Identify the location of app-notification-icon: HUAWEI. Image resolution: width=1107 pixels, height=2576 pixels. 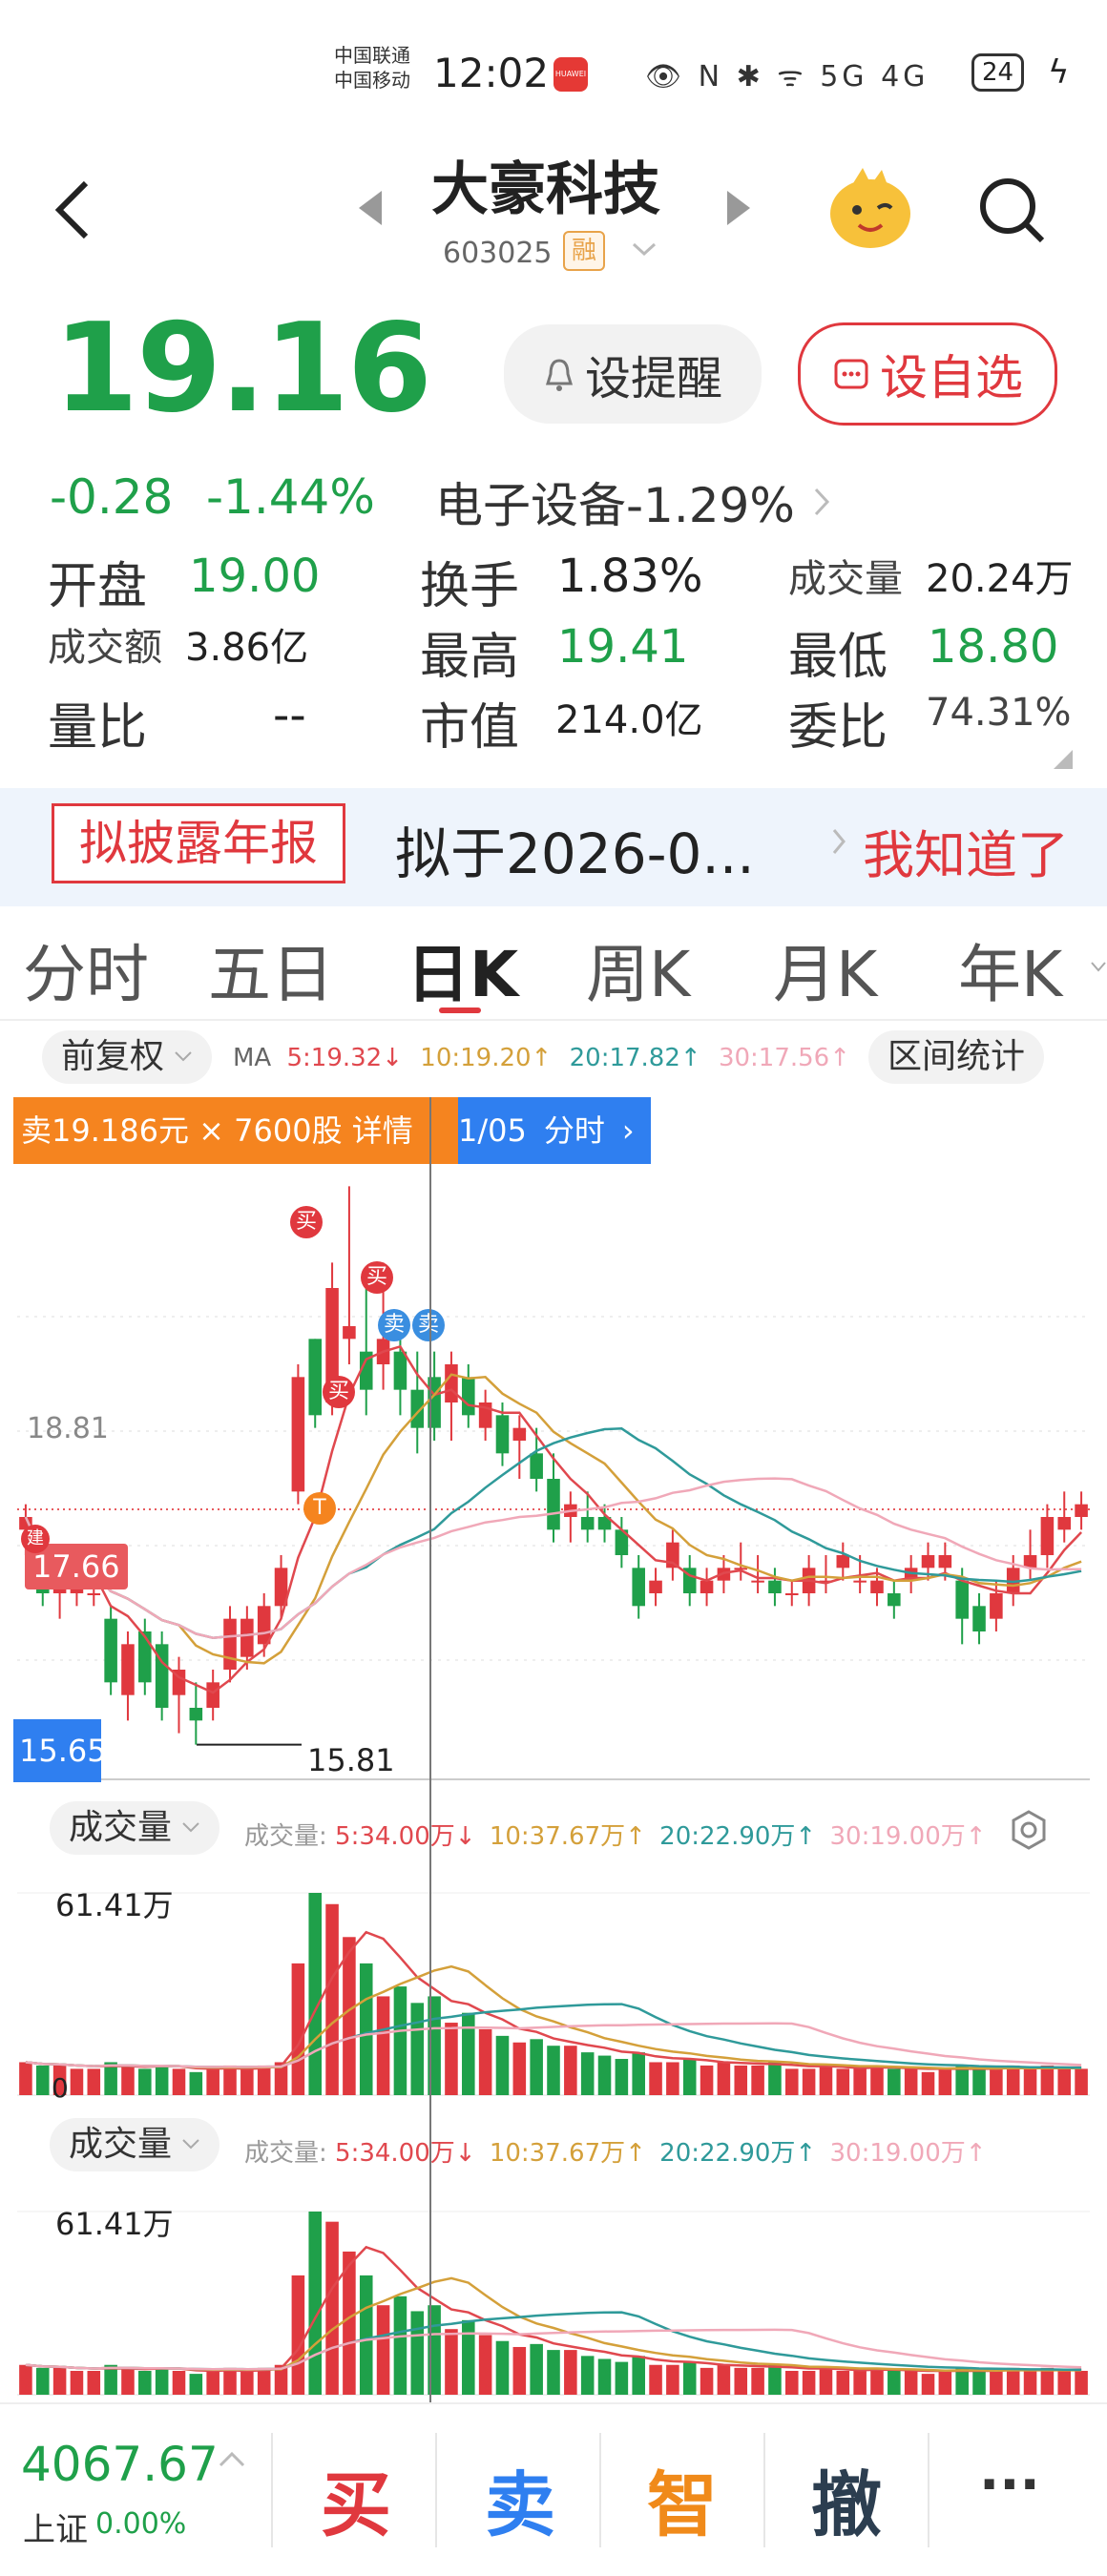
(571, 74).